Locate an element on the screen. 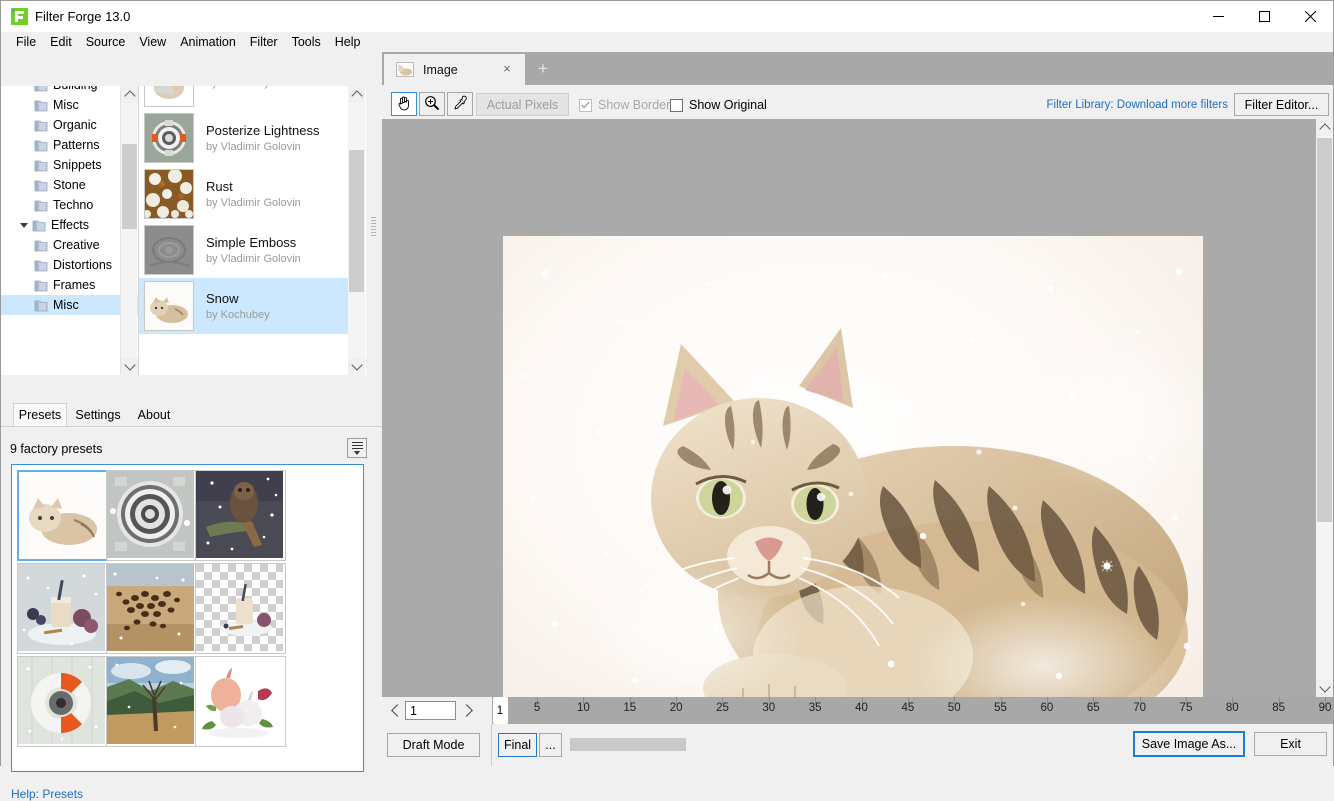 Image resolution: width=1334 pixels, height=801 pixels. tree-item-label: Building is located at coordinates (75, 89).